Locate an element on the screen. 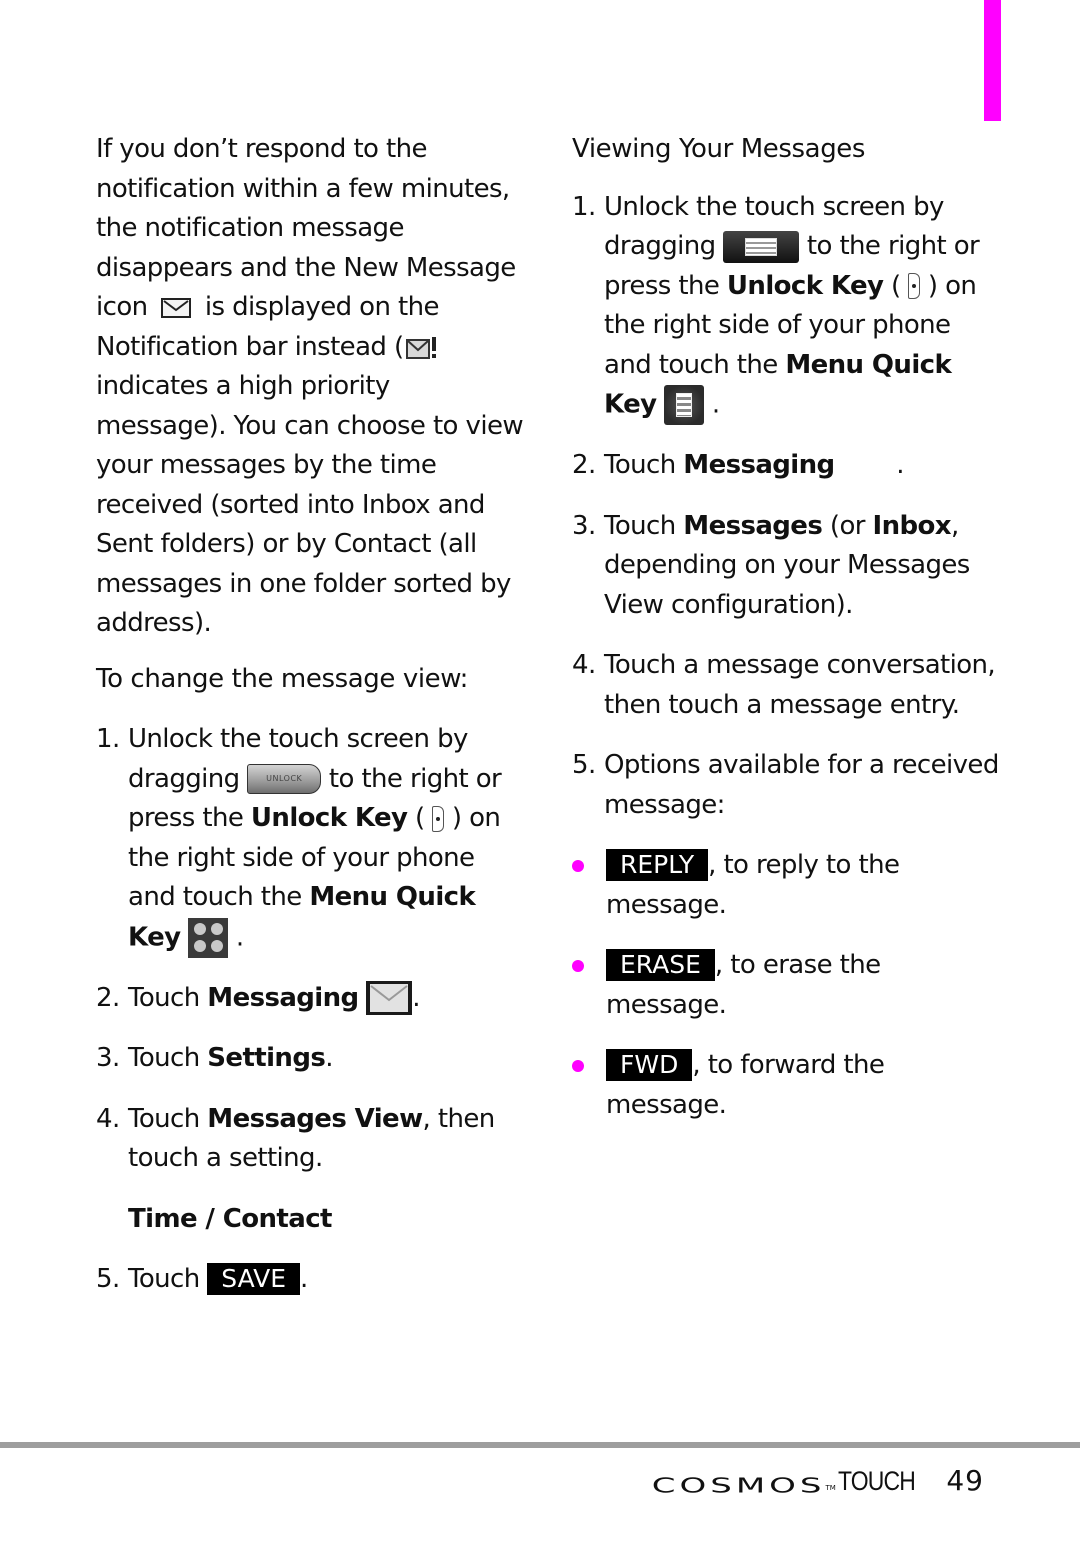 The height and width of the screenshot is (1552, 1080). unlock-slider-icon is located at coordinates (761, 246).